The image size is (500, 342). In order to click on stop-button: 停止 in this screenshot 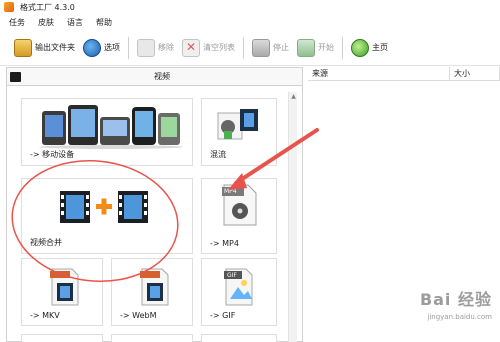, I will do `click(270, 48)`.